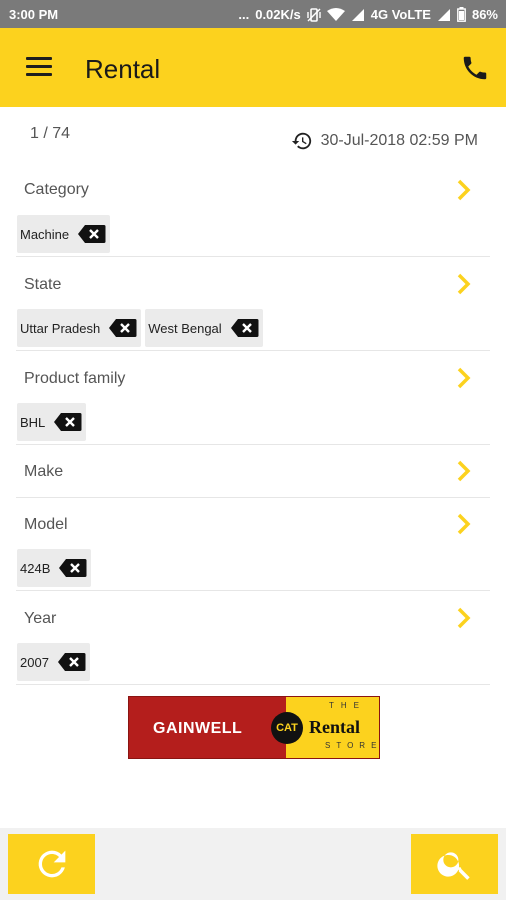 The width and height of the screenshot is (506, 900). Describe the element at coordinates (34, 662) in the screenshot. I see `chip-label: 2007` at that location.